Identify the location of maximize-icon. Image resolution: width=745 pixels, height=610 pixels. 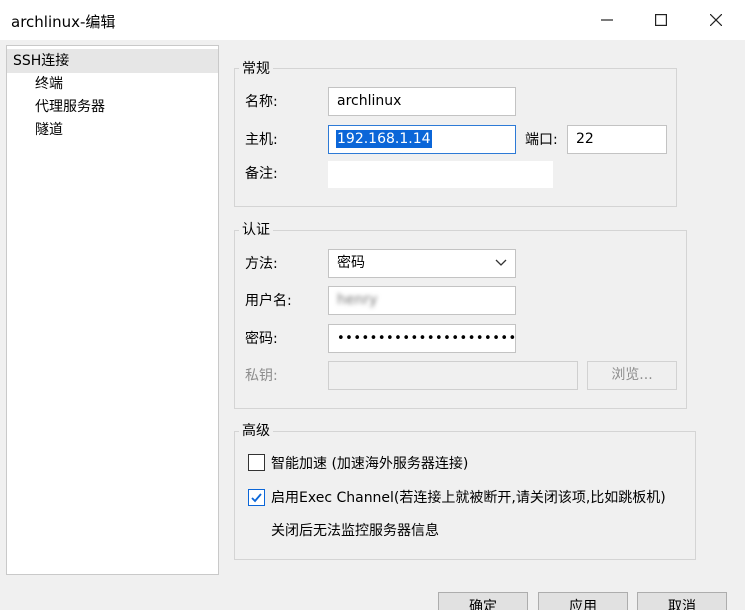
(661, 20).